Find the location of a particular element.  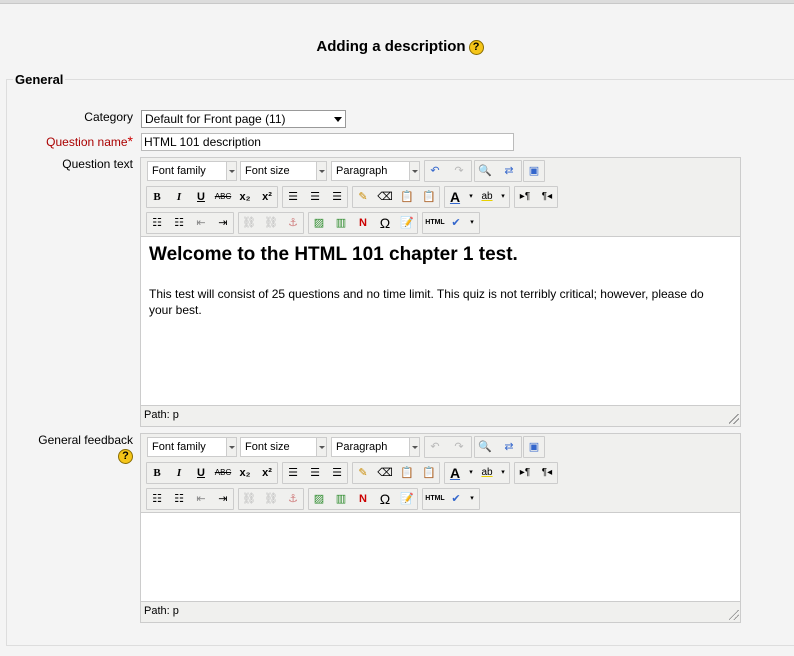

general-feedback-help: ? is located at coordinates (124, 457).